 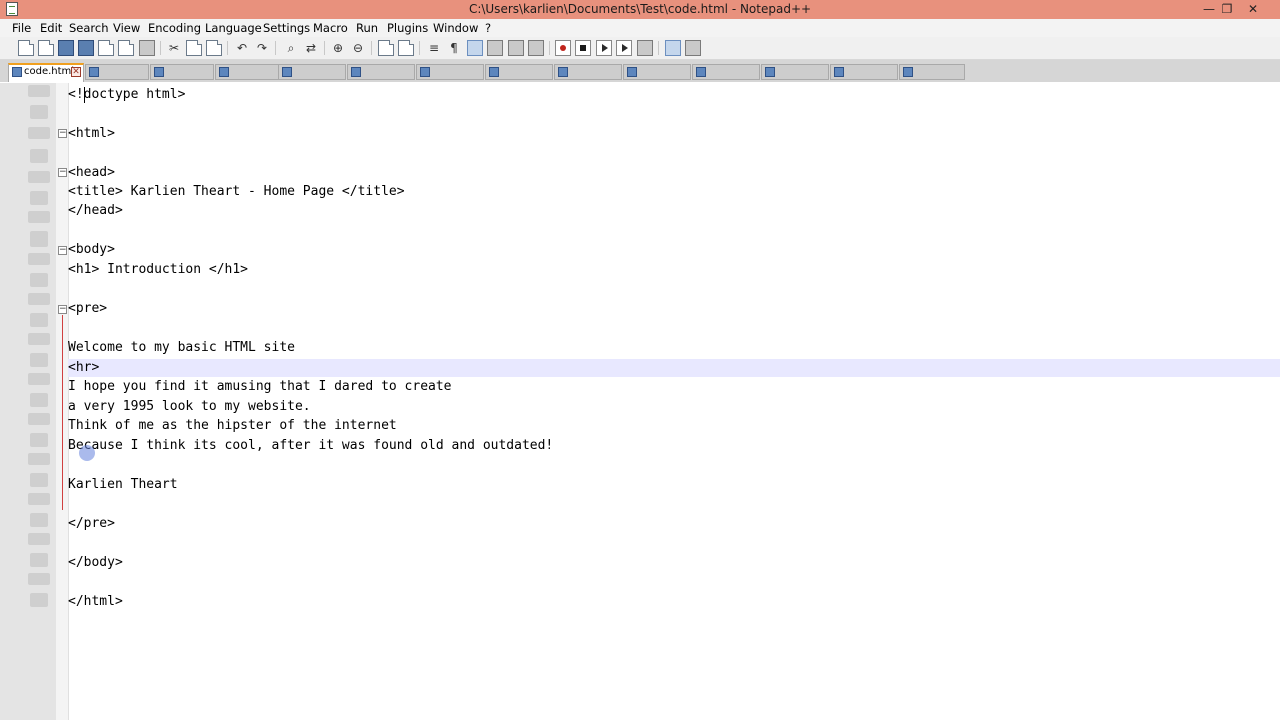 I want to click on macro-save-icon, so click(x=645, y=48).